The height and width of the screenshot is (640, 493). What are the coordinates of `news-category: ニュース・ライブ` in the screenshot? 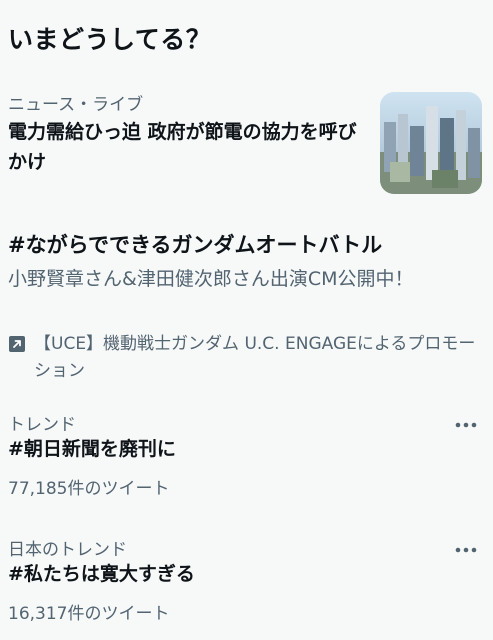 It's located at (76, 105).